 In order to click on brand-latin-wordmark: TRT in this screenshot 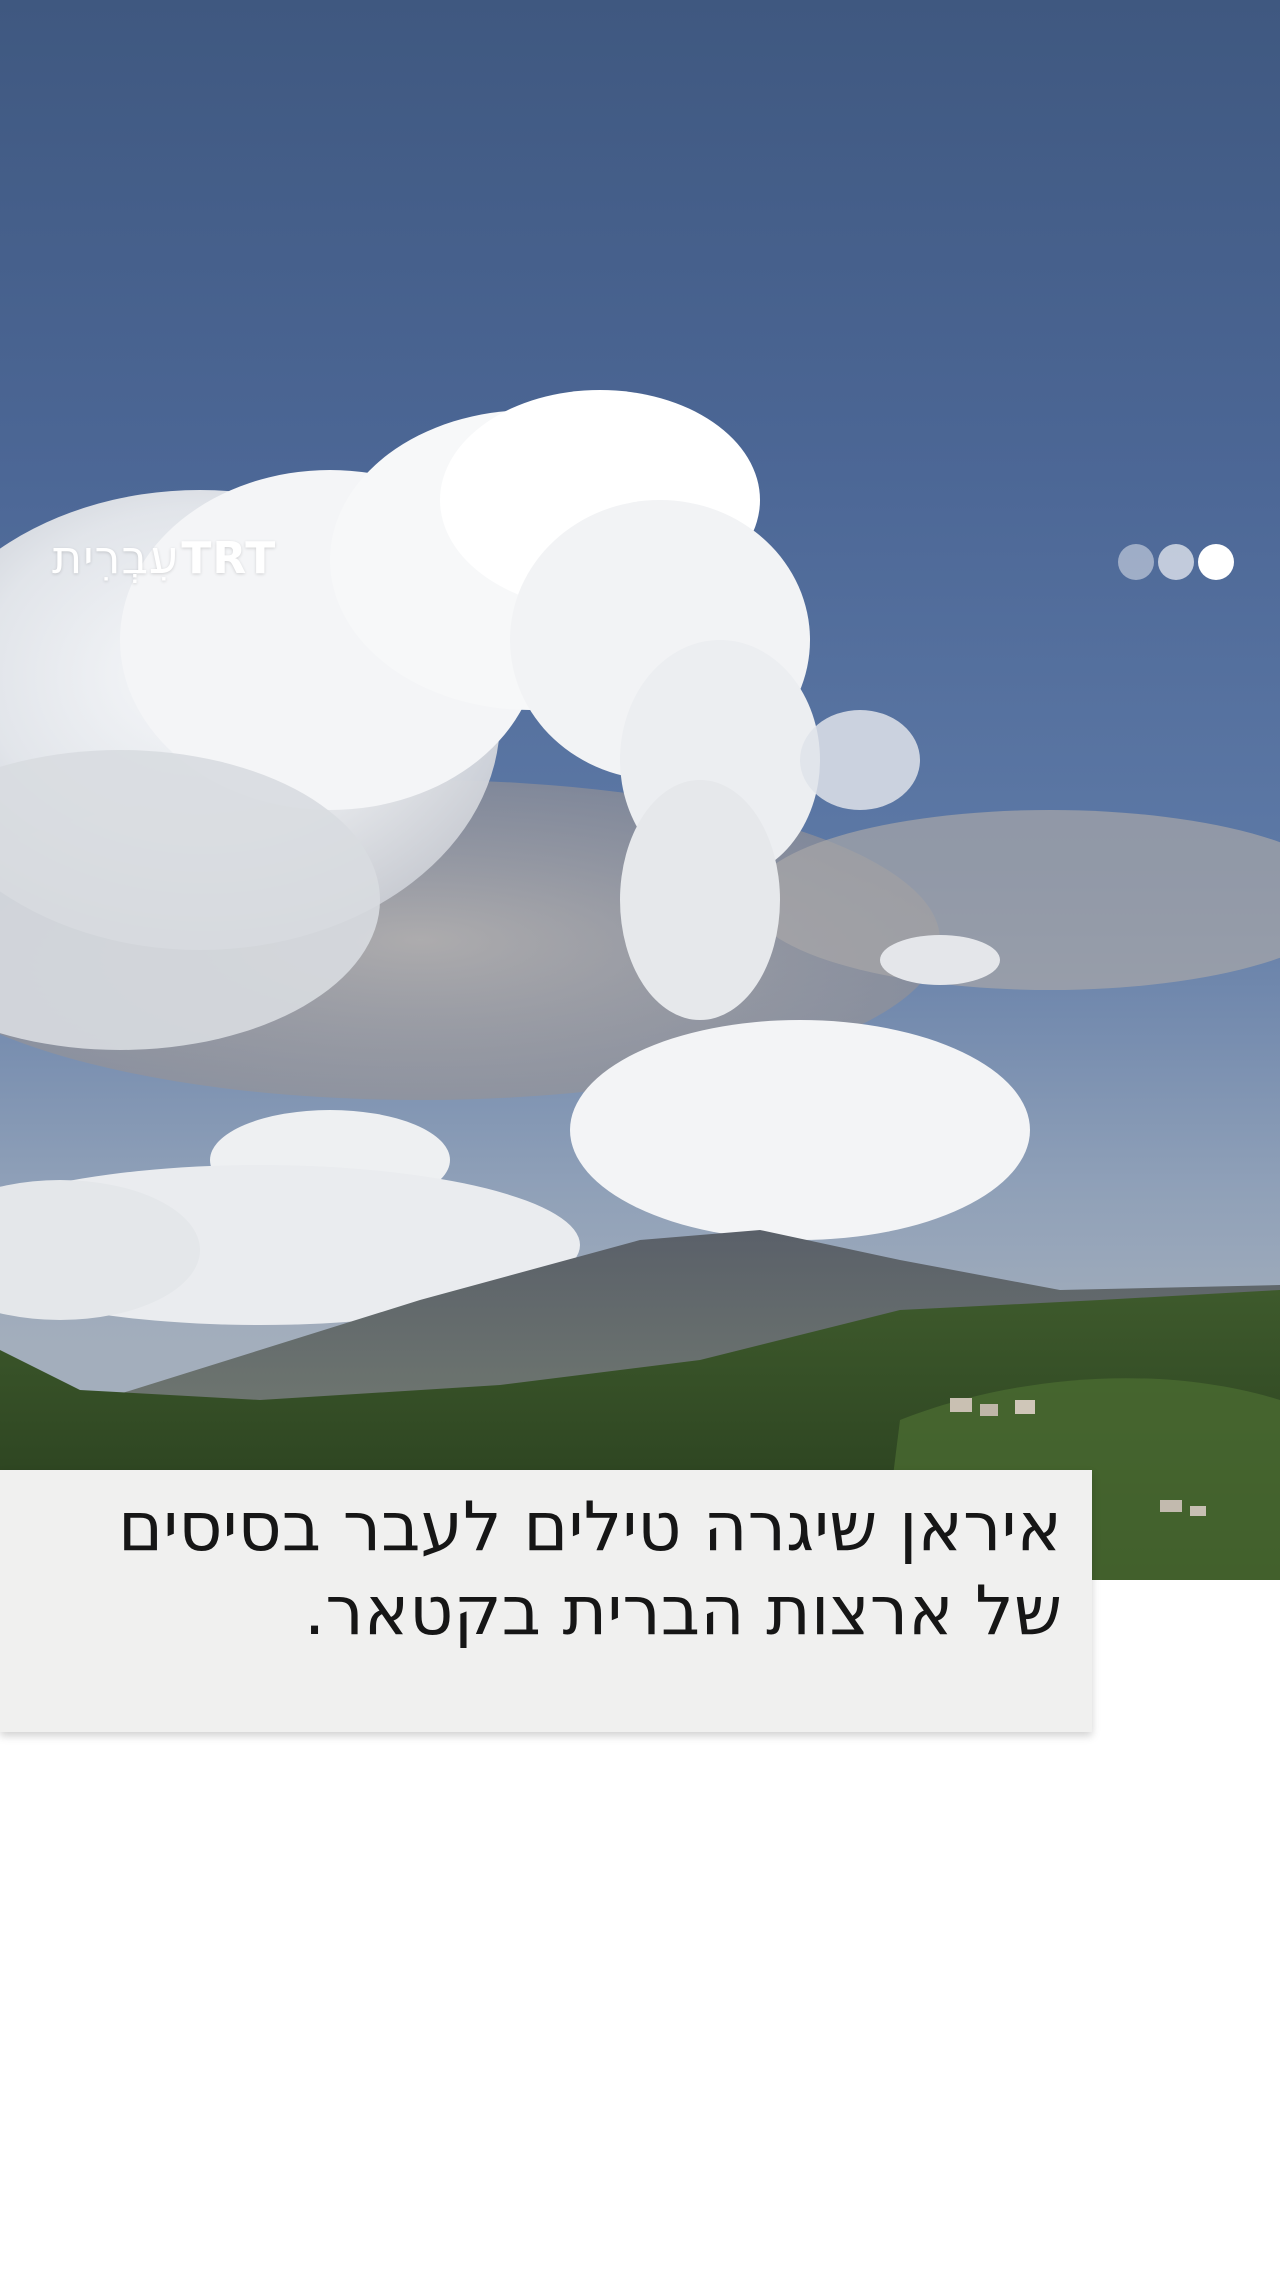, I will do `click(229, 558)`.